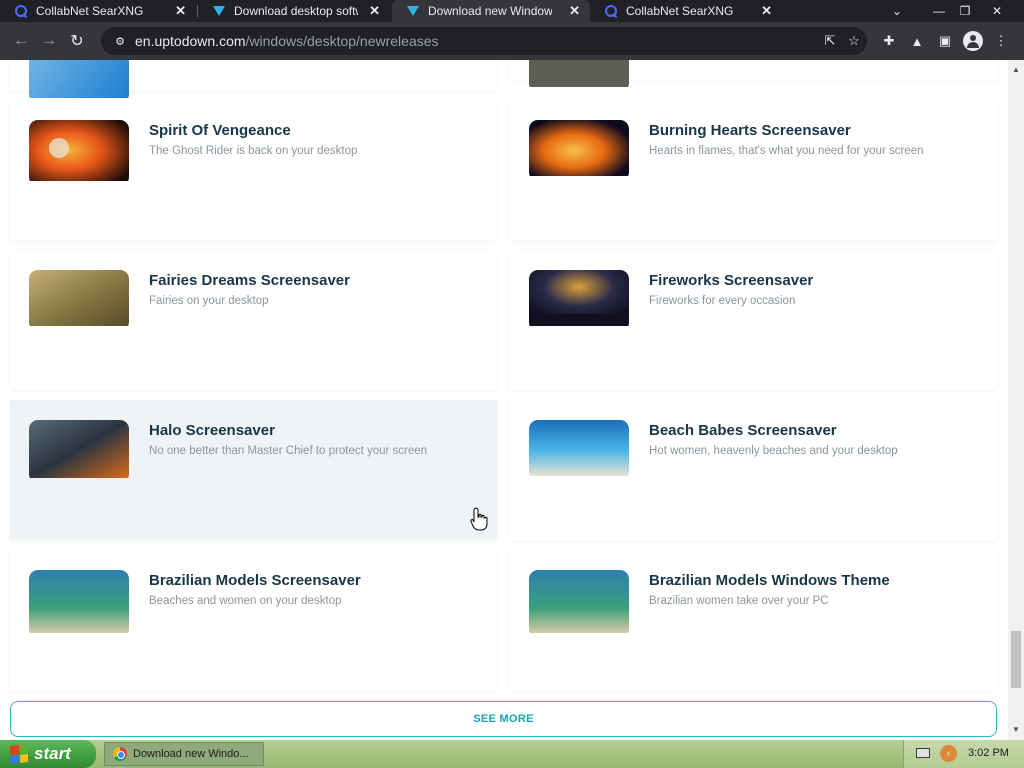 The width and height of the screenshot is (1024, 768). What do you see at coordinates (897, 11) in the screenshot?
I see `tab-search-chevron-icon: ⌄` at bounding box center [897, 11].